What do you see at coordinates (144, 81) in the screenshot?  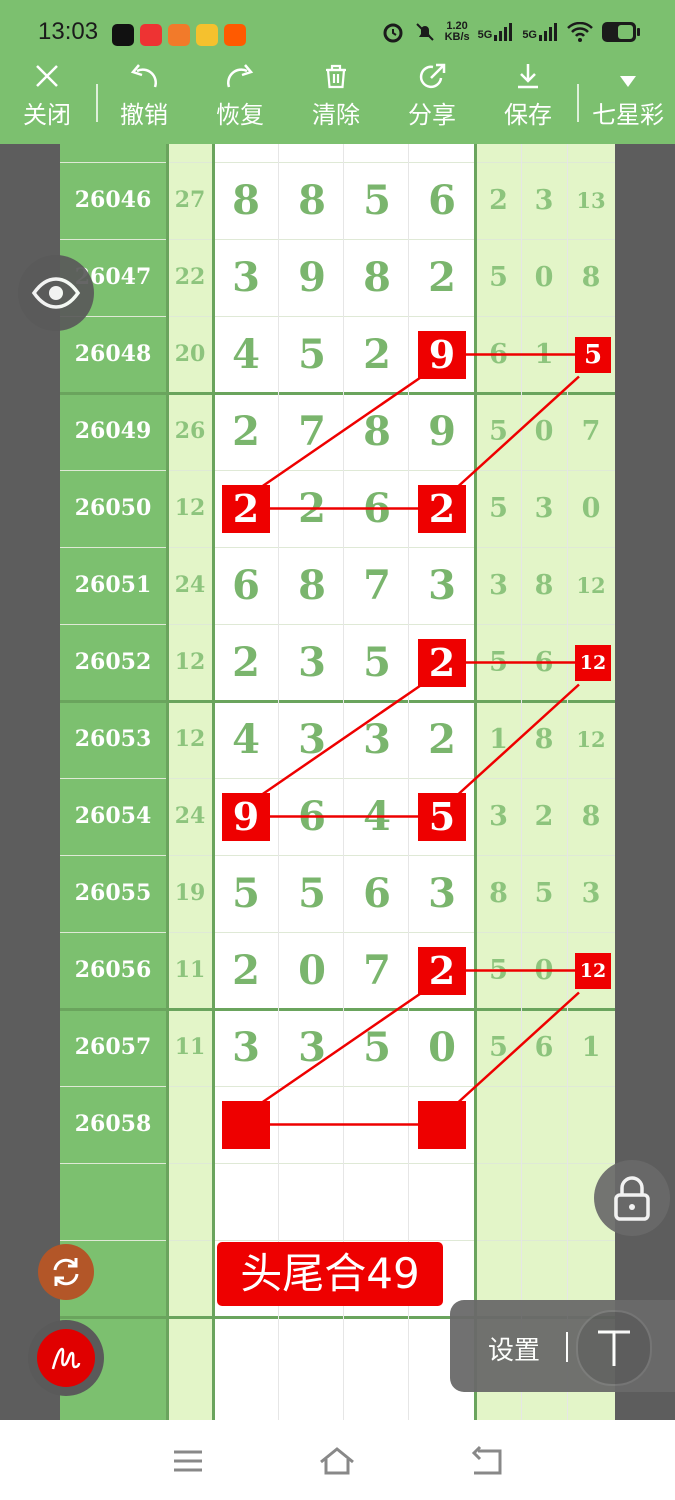 I see `undo-icon` at bounding box center [144, 81].